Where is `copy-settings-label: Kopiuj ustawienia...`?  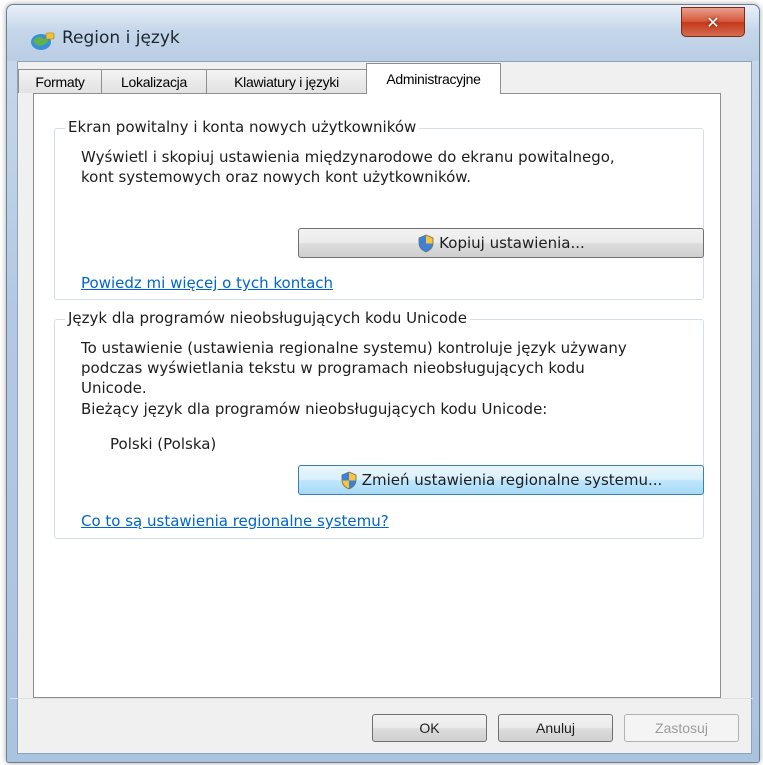
copy-settings-label: Kopiuj ustawienia... is located at coordinates (512, 243).